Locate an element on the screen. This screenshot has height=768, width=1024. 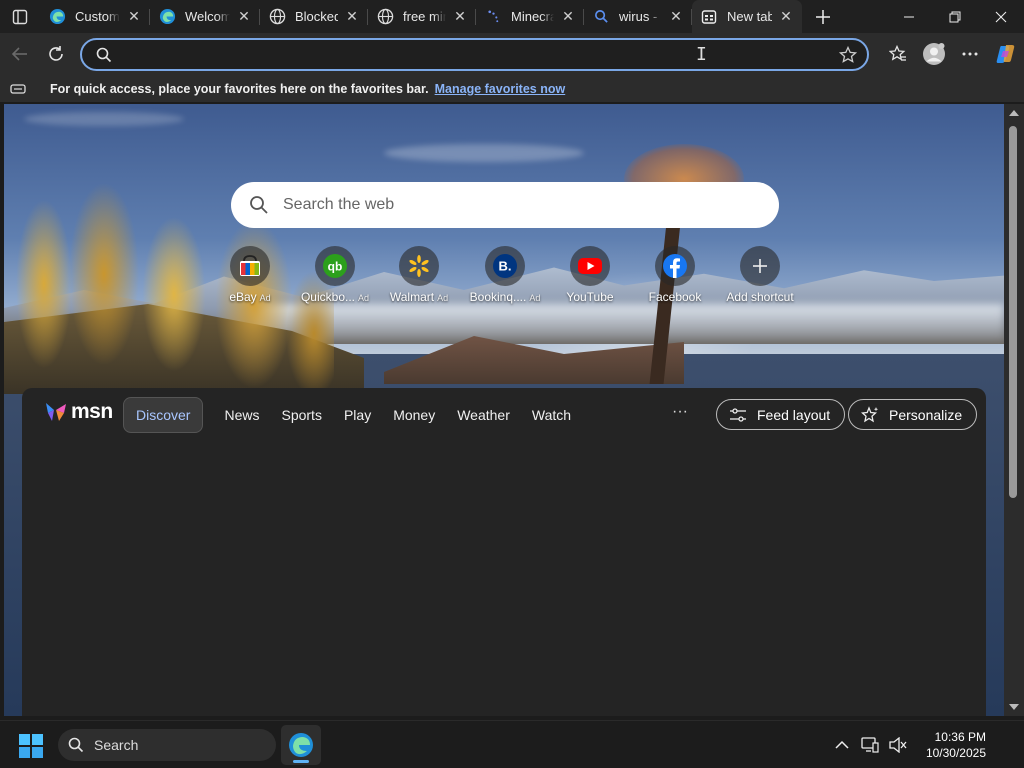
restore-button is located at coordinates (955, 16).